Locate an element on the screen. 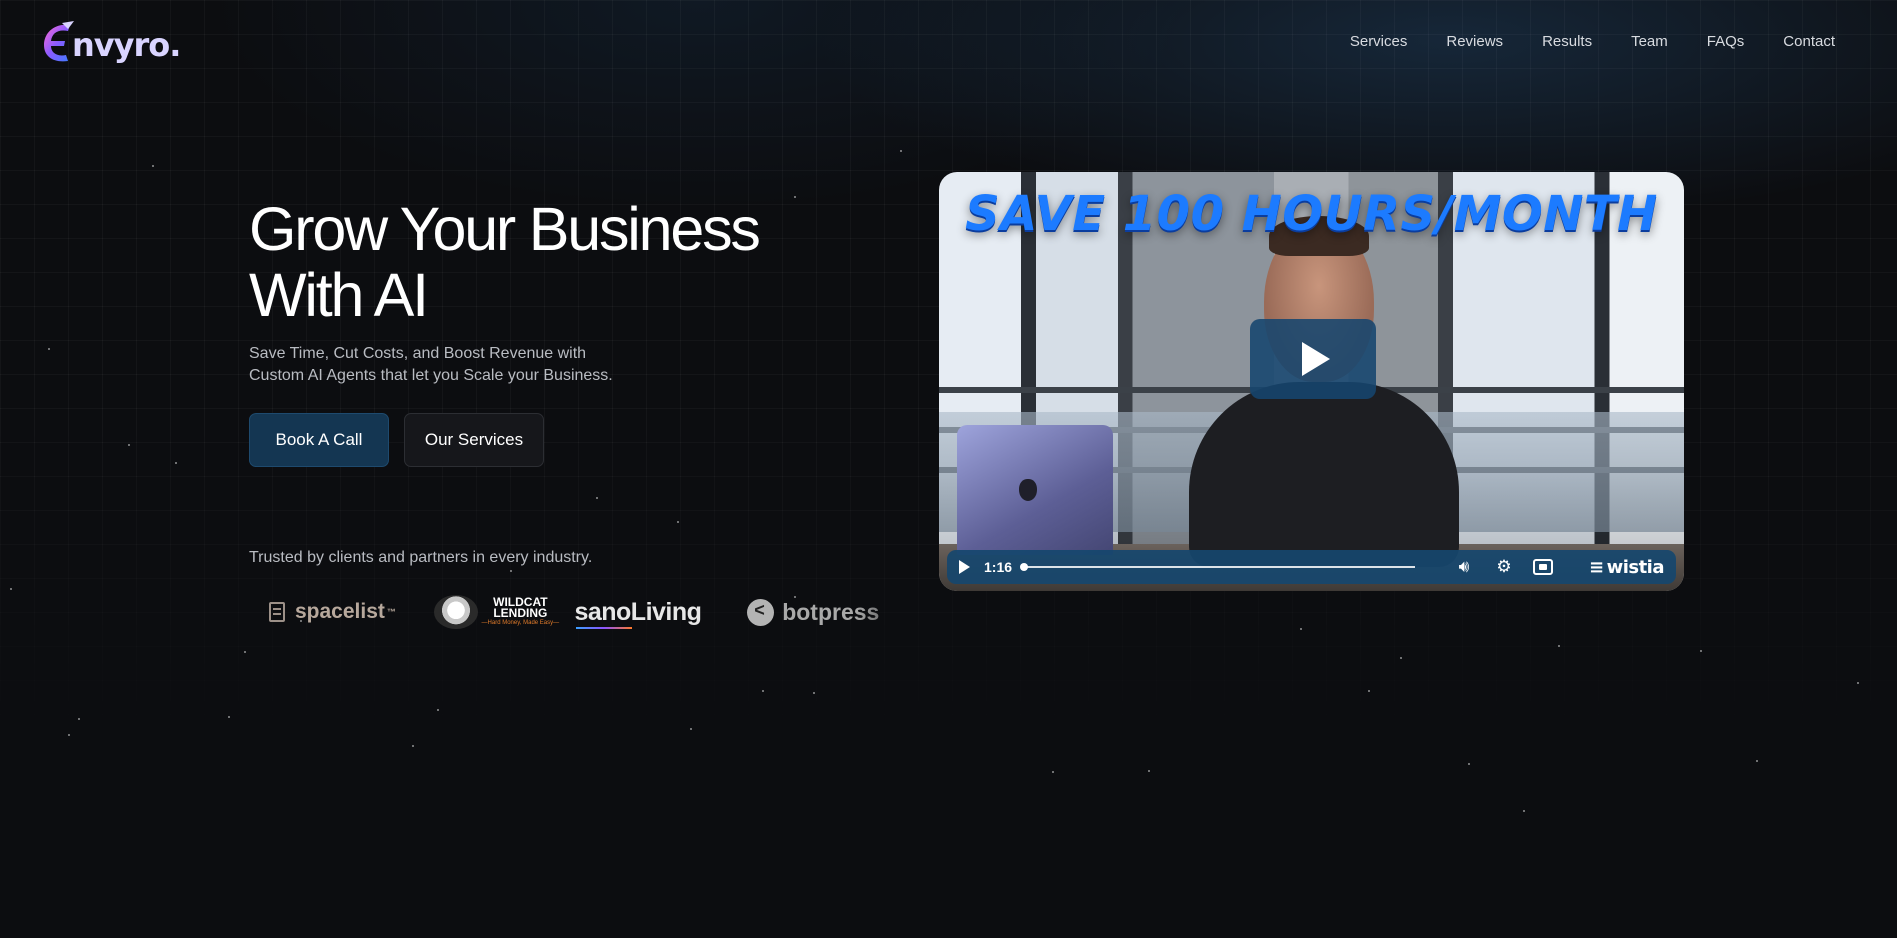  presenter-body is located at coordinates (1324, 474).